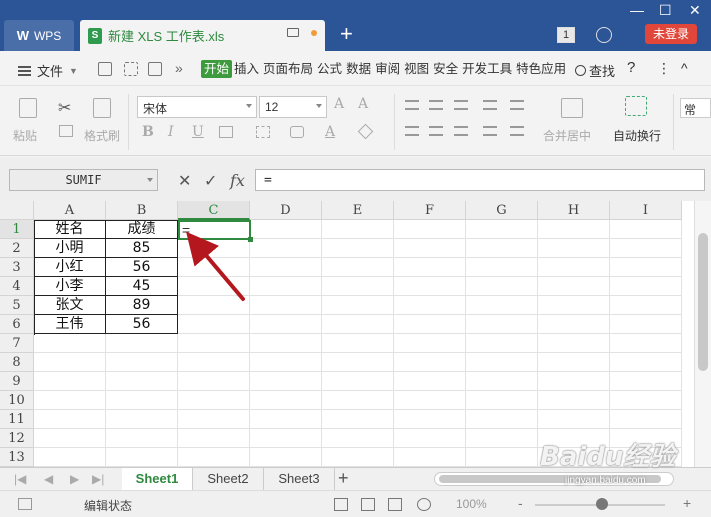 The width and height of the screenshot is (711, 517). Describe the element at coordinates (664, 68) in the screenshot. I see `more-menu-button: ⋮` at that location.